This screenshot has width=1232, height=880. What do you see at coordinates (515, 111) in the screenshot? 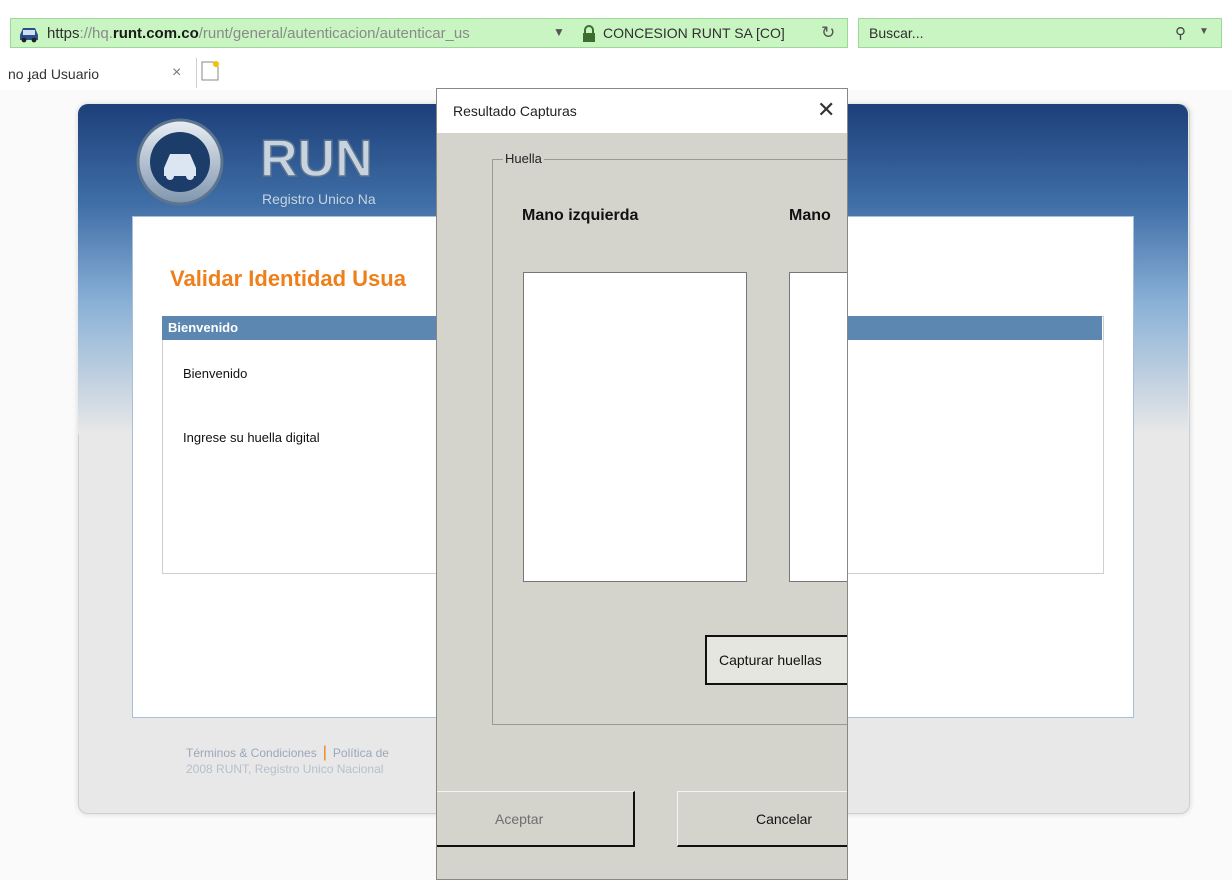
I see `dialog-title: Resultado Capturas` at bounding box center [515, 111].